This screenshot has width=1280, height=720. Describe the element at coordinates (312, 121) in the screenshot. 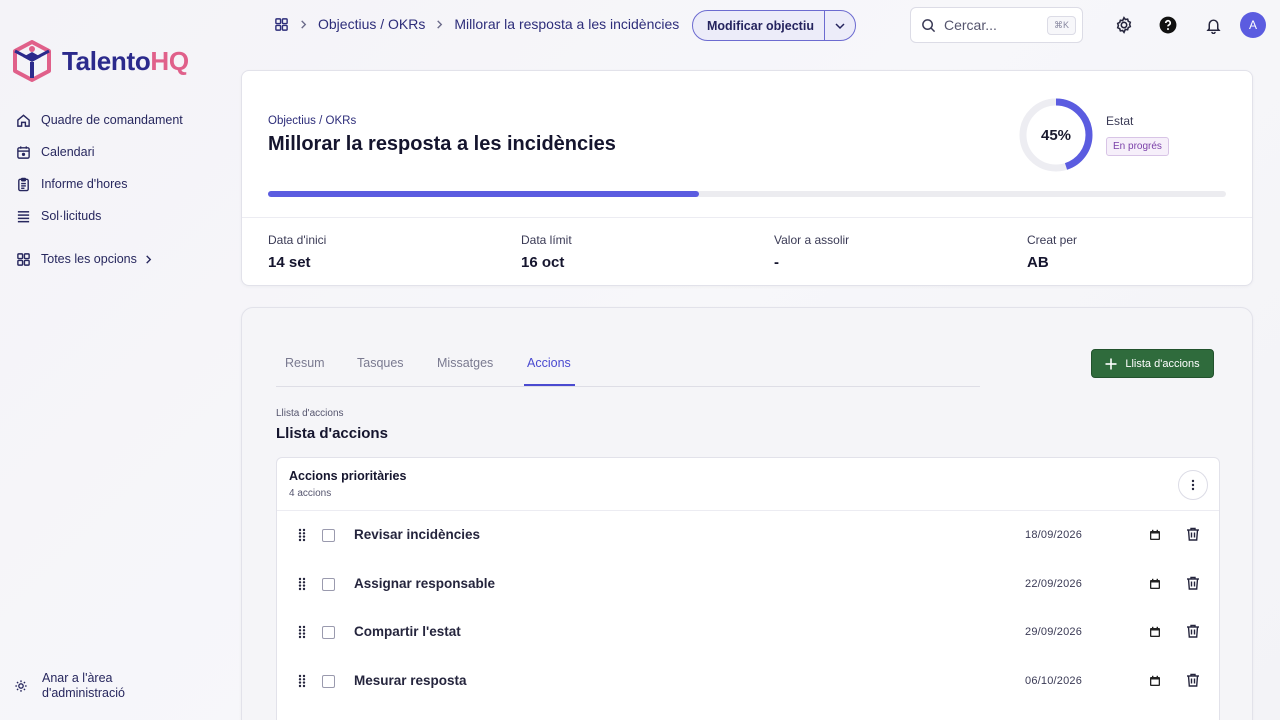

I see `objective-category: Objectius / OKRs` at that location.